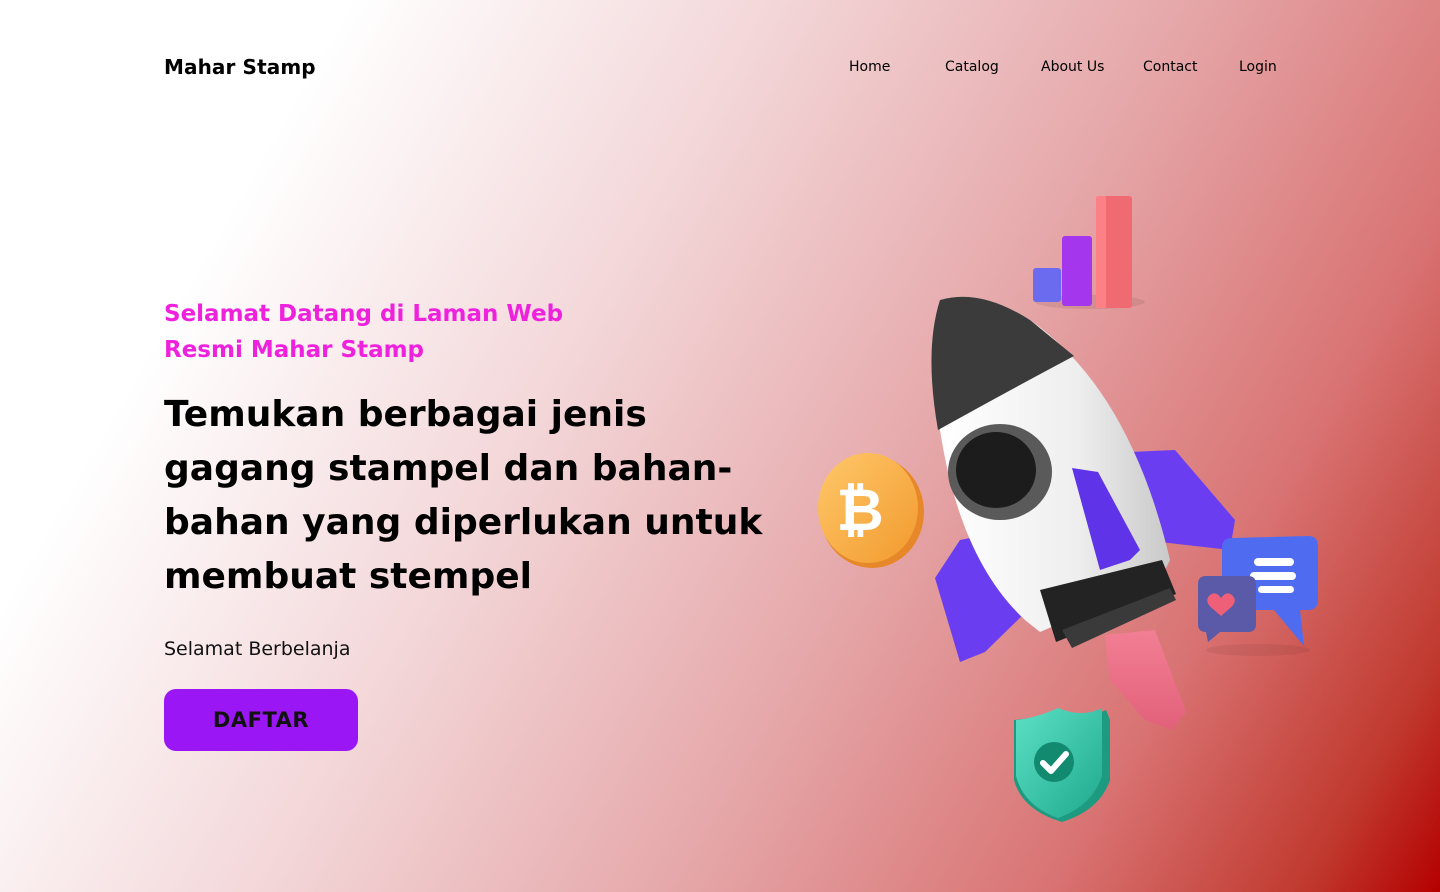 The height and width of the screenshot is (892, 1440). What do you see at coordinates (1170, 67) in the screenshot?
I see `nav-contact: Contact` at bounding box center [1170, 67].